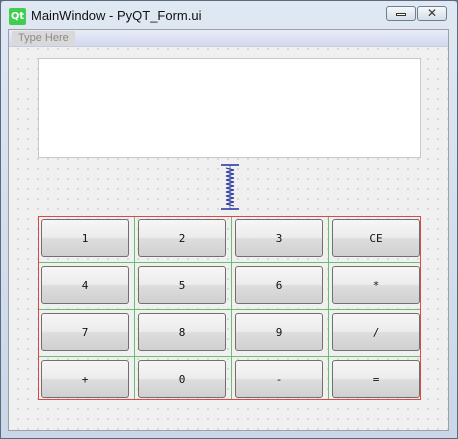 The height and width of the screenshot is (439, 458). I want to click on key-1-button: 1, so click(85, 238).